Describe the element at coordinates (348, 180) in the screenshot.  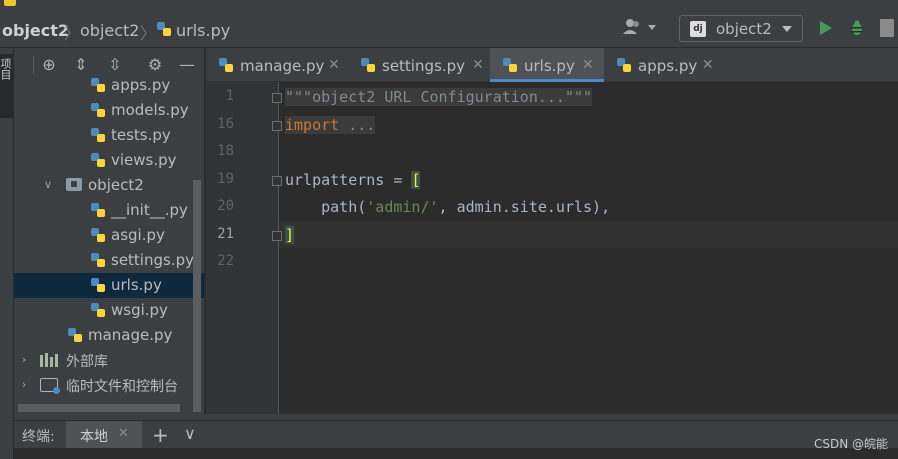
I see `code-text: urlpatterns =` at that location.